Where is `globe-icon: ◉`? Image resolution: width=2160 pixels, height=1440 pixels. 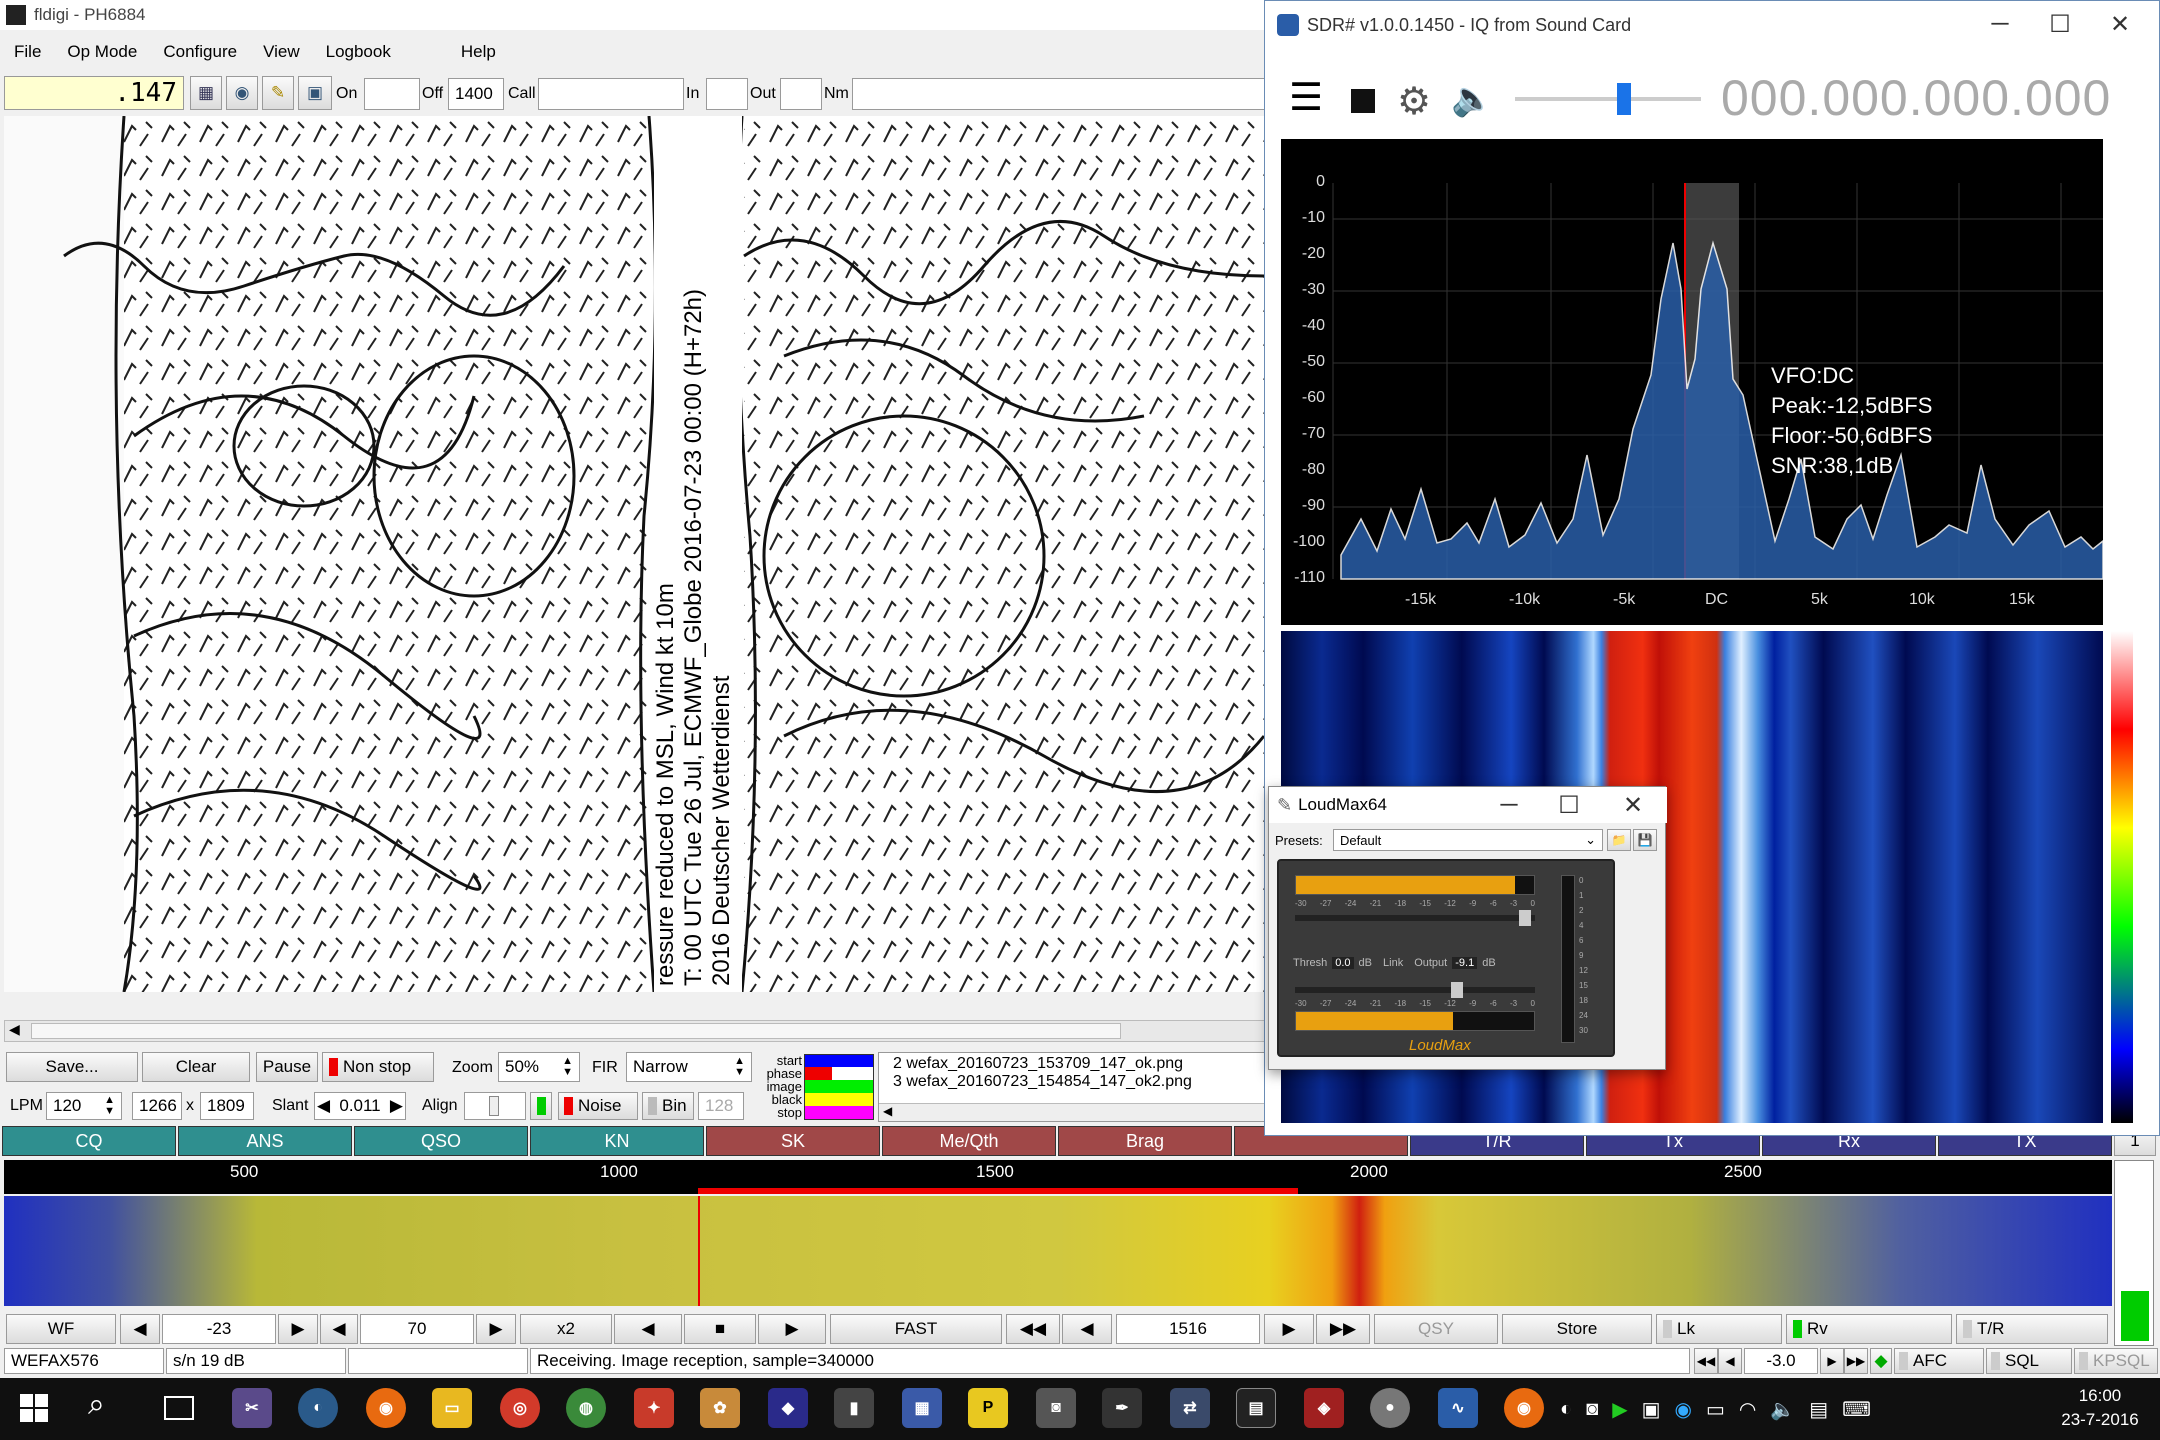
globe-icon: ◉ is located at coordinates (242, 93).